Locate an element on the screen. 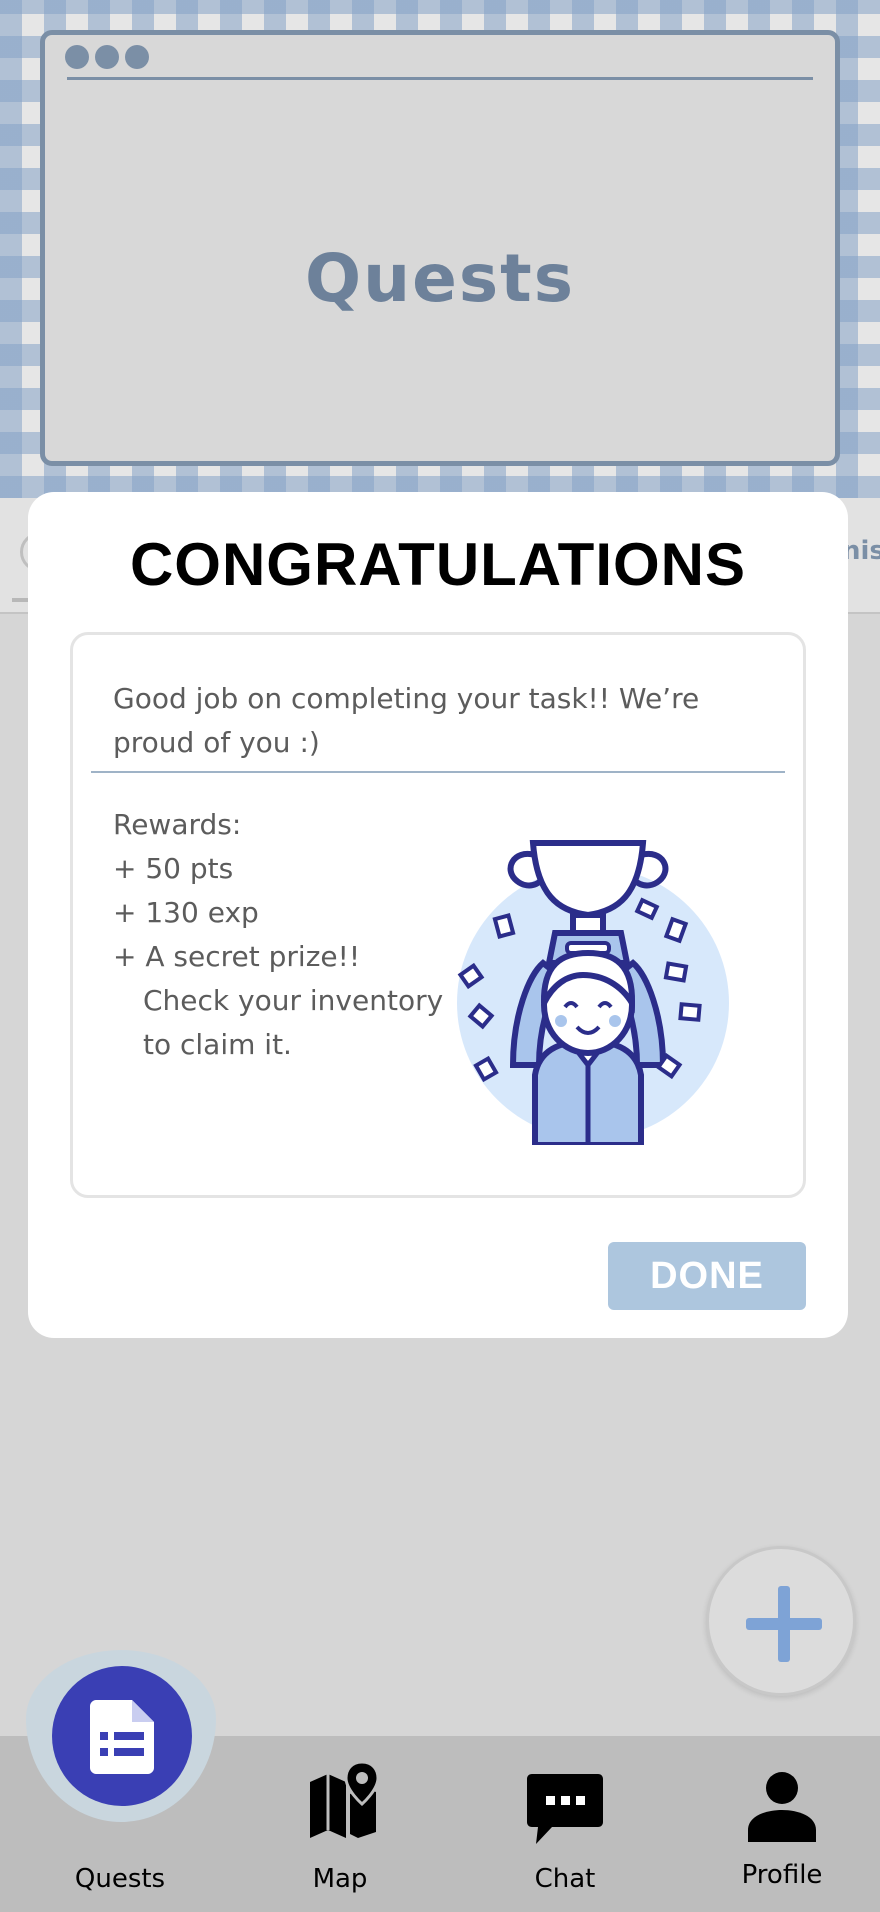 The image size is (880, 1912). reward-note: to claim it. is located at coordinates (217, 1044).